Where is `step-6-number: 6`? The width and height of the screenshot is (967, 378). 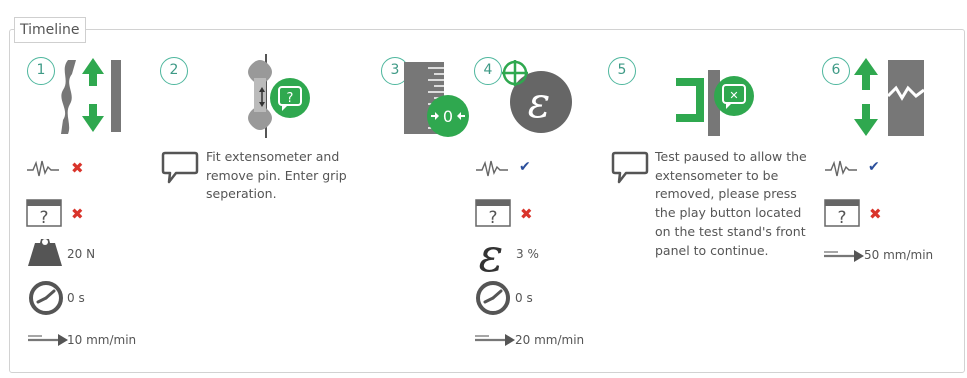
step-6-number: 6 is located at coordinates (836, 71).